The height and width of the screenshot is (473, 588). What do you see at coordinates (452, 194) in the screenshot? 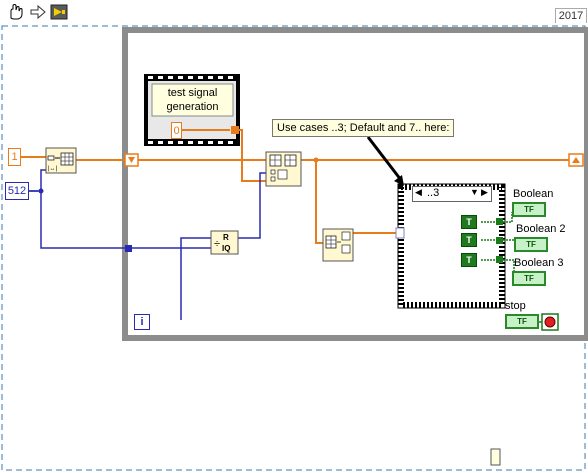
I see `case-selector: ◀ ..3 ▼ ▶` at bounding box center [452, 194].